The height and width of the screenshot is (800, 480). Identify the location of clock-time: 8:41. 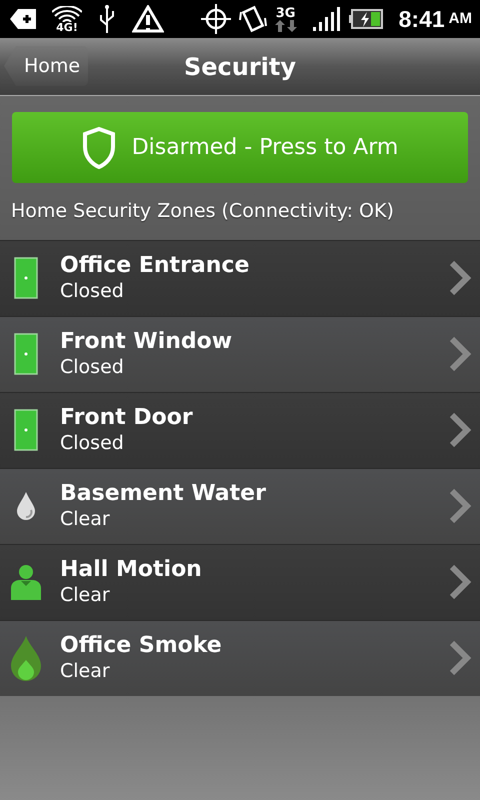
(421, 19).